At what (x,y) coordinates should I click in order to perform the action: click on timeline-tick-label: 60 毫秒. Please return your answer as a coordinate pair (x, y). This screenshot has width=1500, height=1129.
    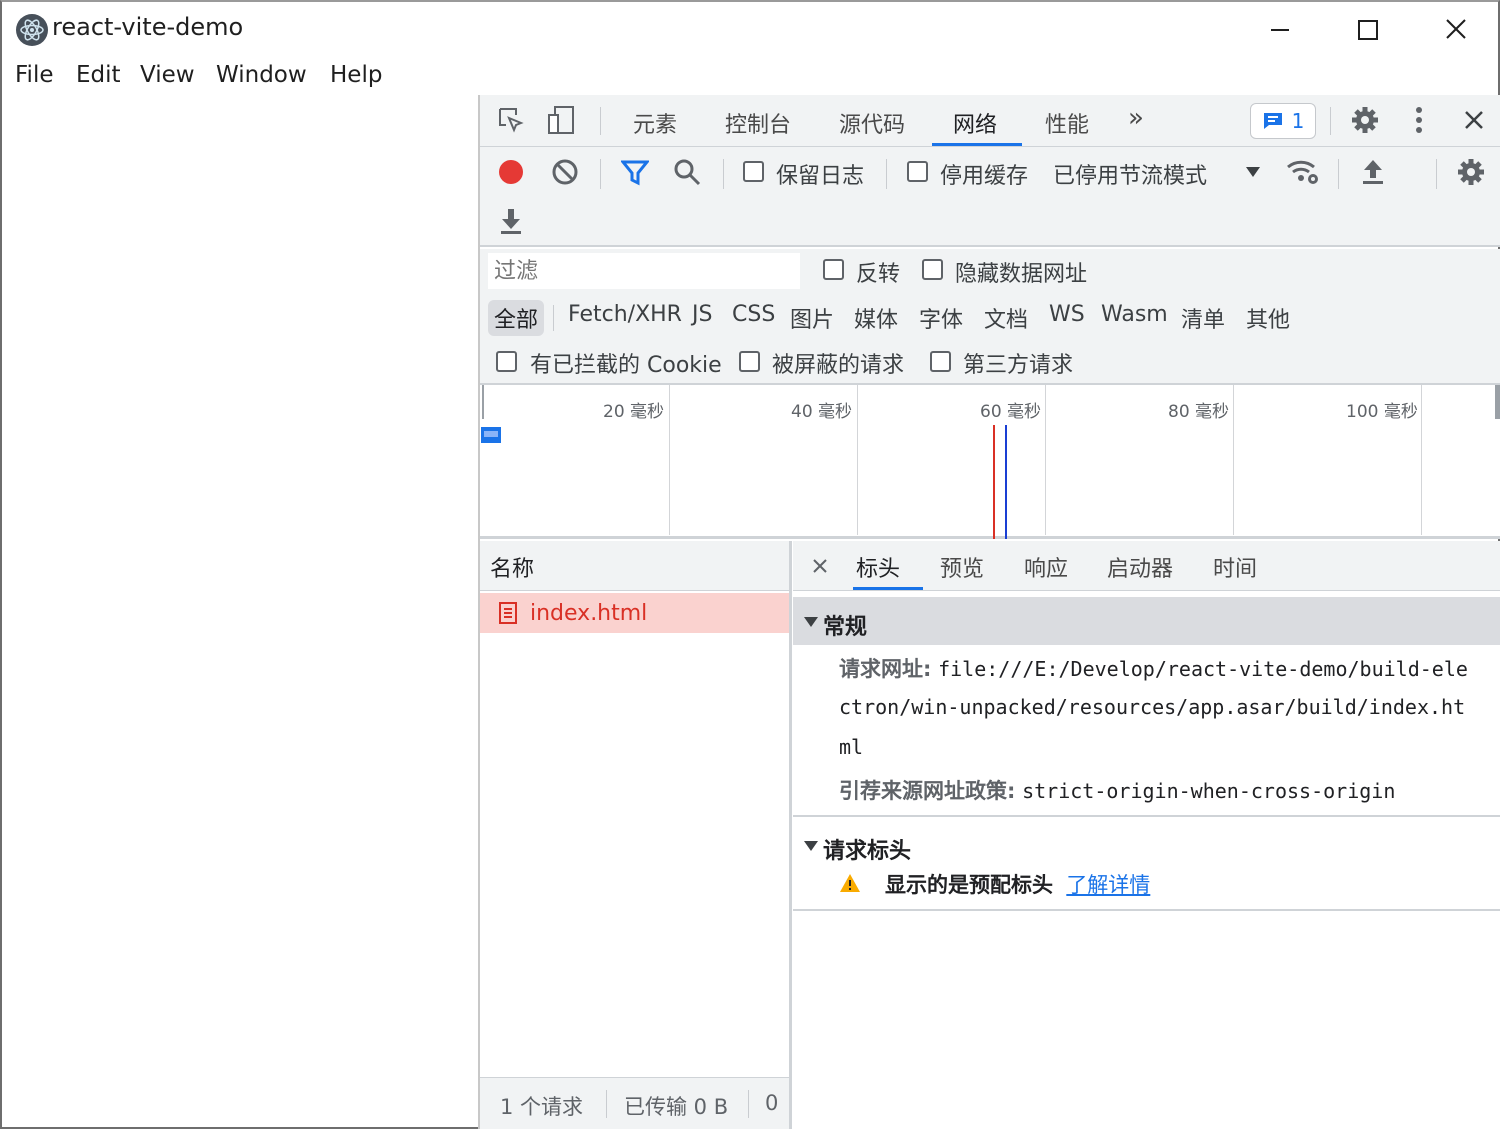
    Looking at the image, I should click on (1011, 412).